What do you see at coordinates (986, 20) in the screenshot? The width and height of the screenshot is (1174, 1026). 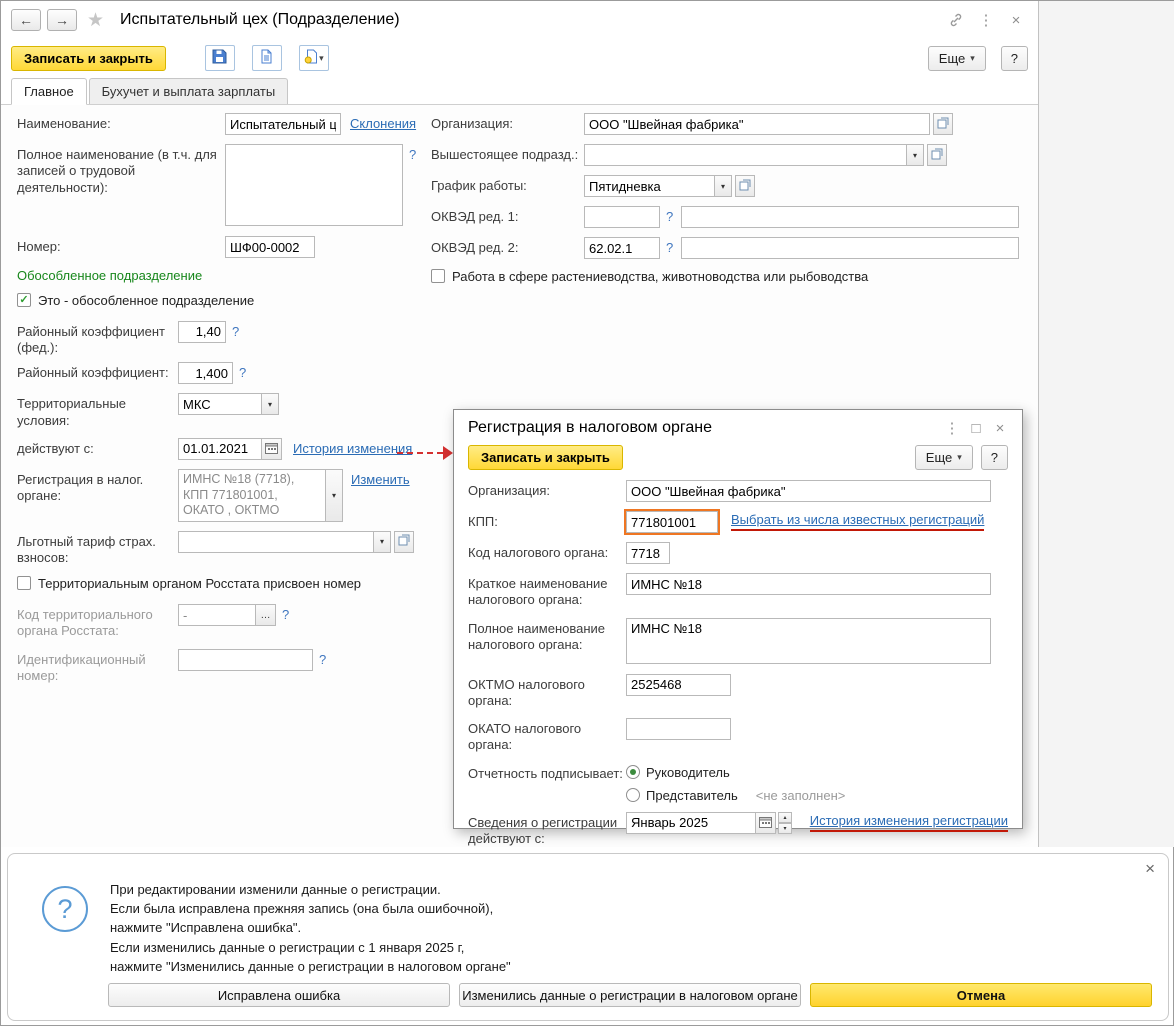 I see `window-menu-dots-icon: ⋮` at bounding box center [986, 20].